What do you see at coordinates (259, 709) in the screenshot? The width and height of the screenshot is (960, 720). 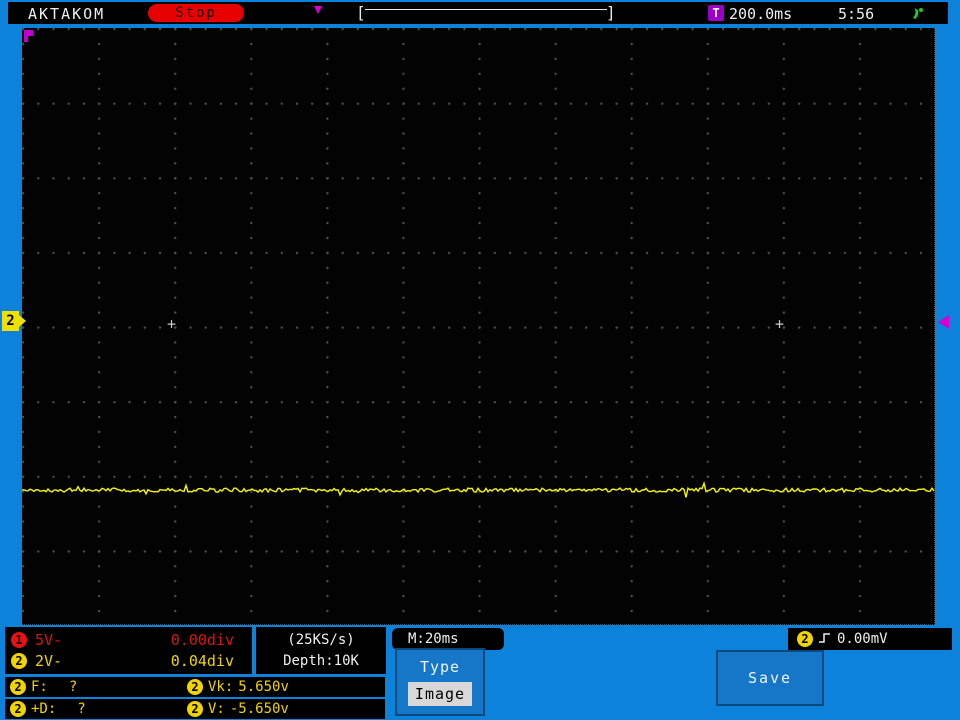 I see `measure-v-value: -5.650v` at bounding box center [259, 709].